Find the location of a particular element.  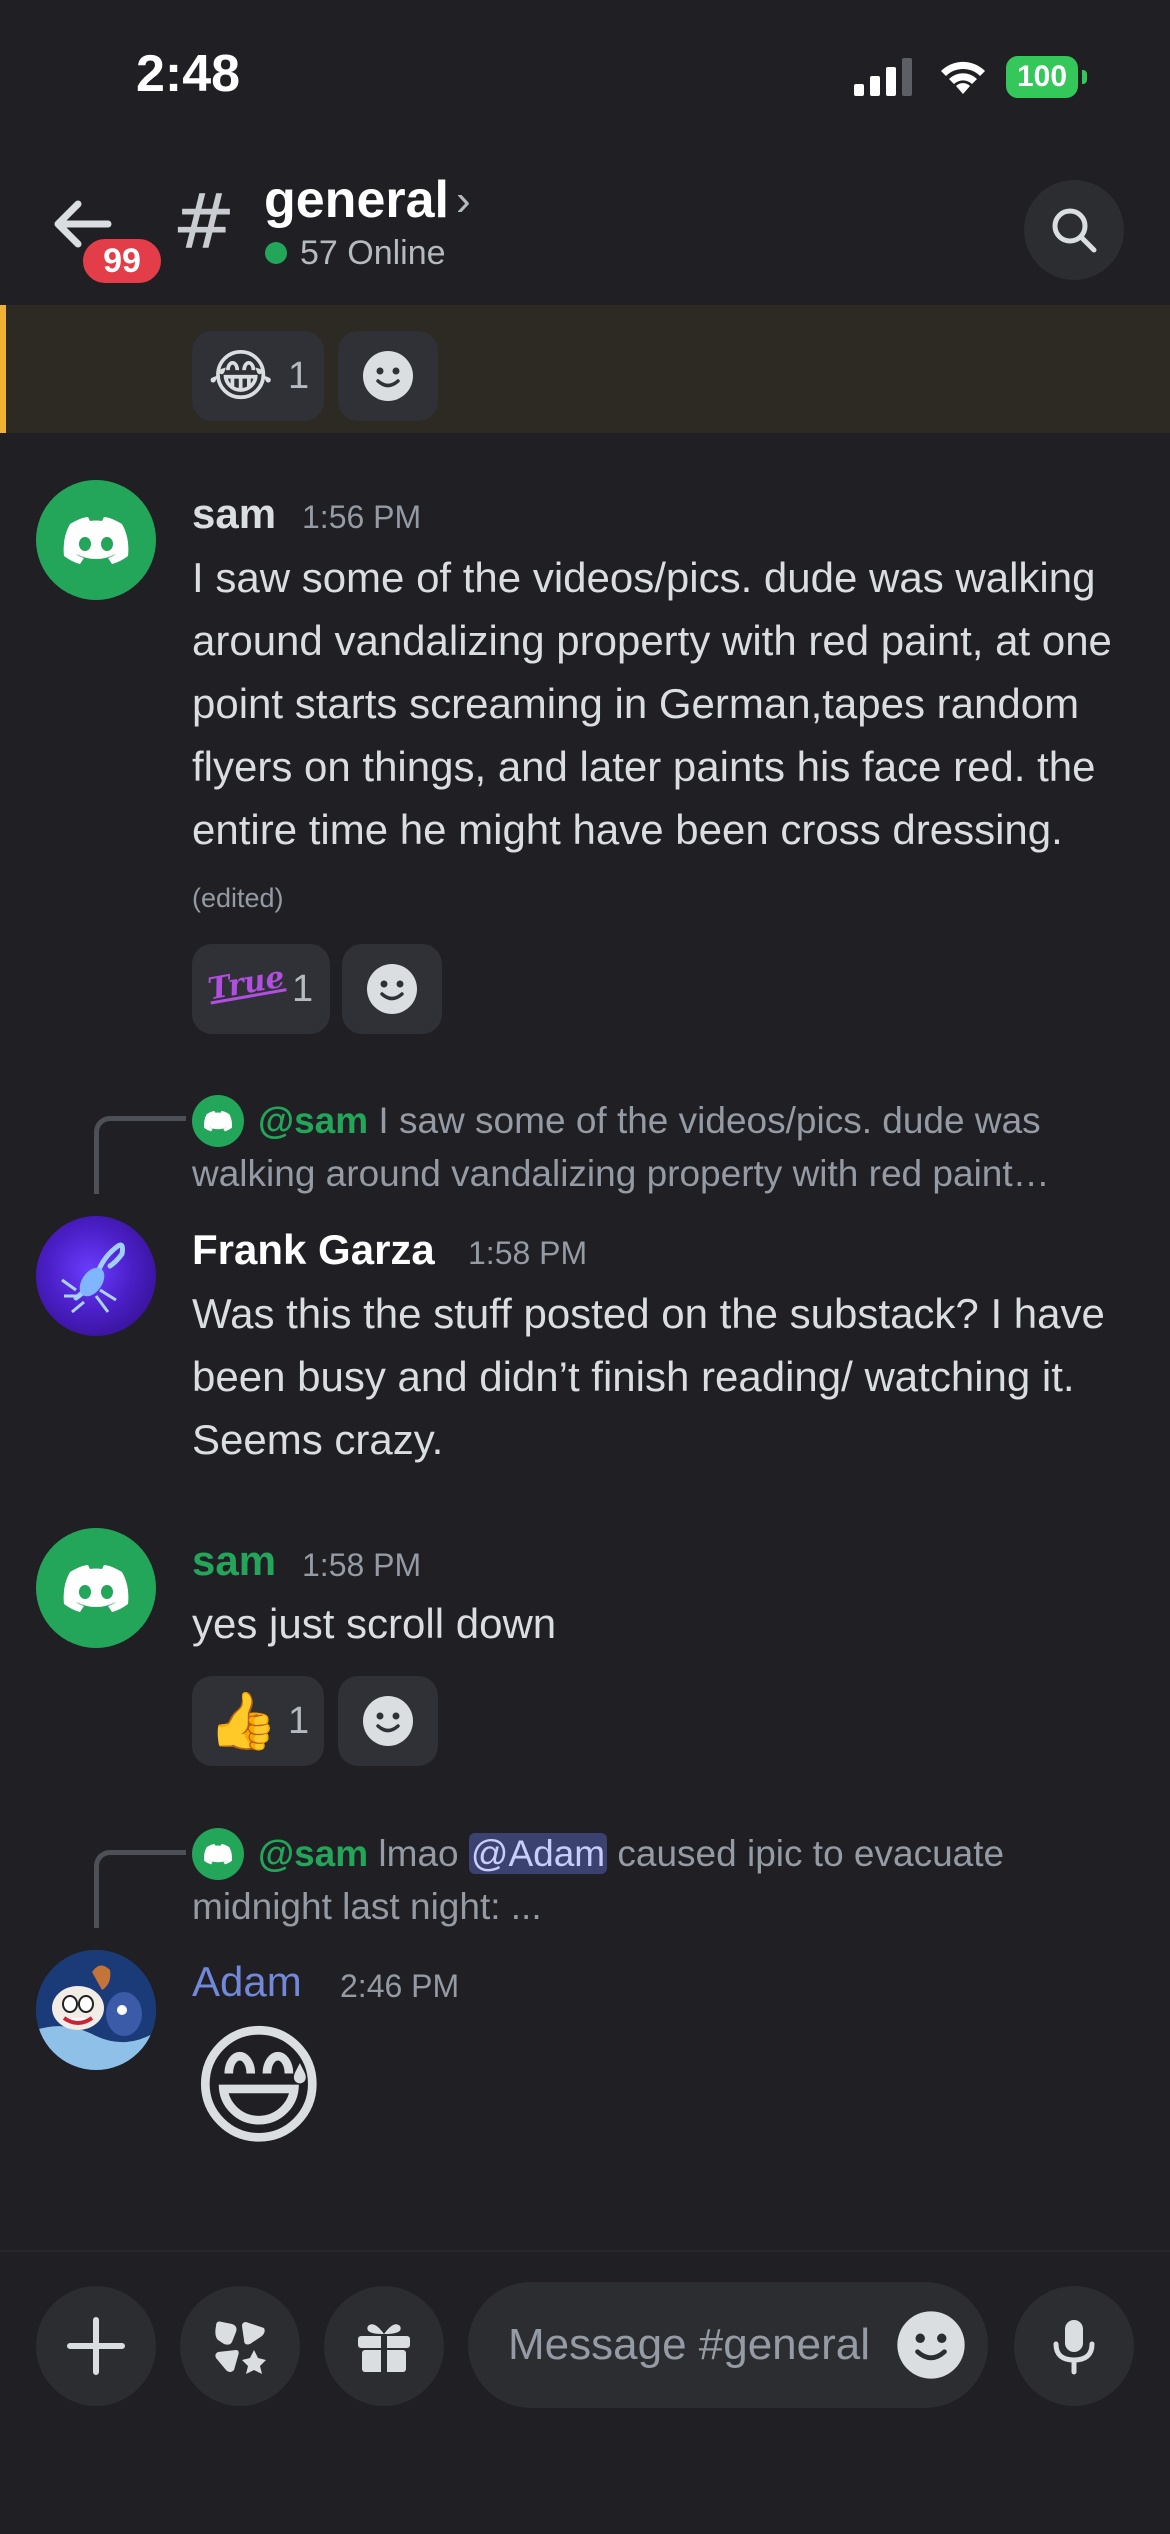

unread-badge: 99 is located at coordinates (122, 261).